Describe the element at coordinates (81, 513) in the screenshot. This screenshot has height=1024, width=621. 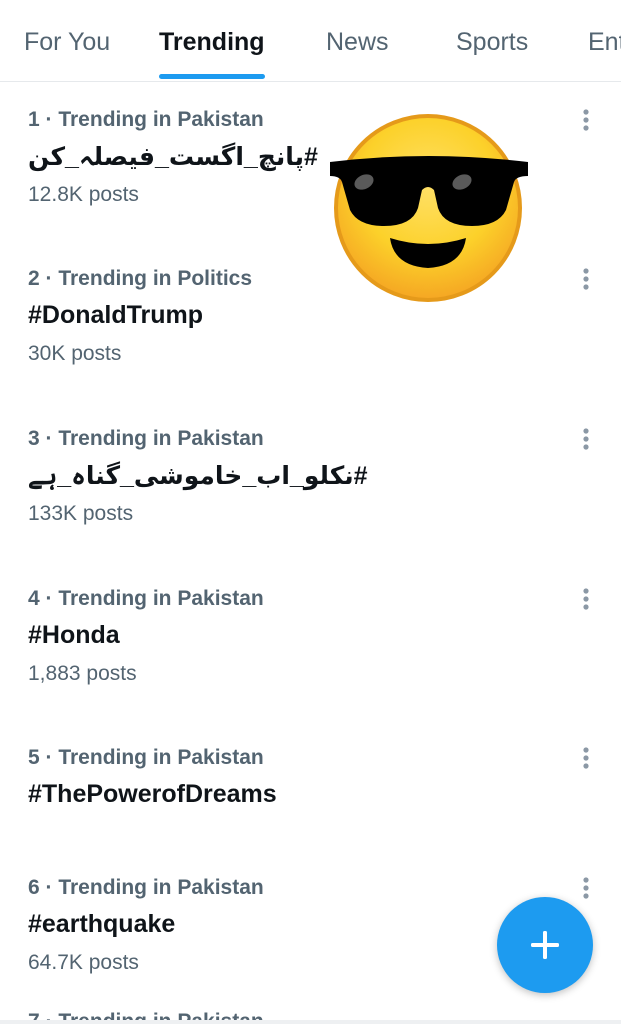
I see `trend-post-count: 133K posts` at that location.